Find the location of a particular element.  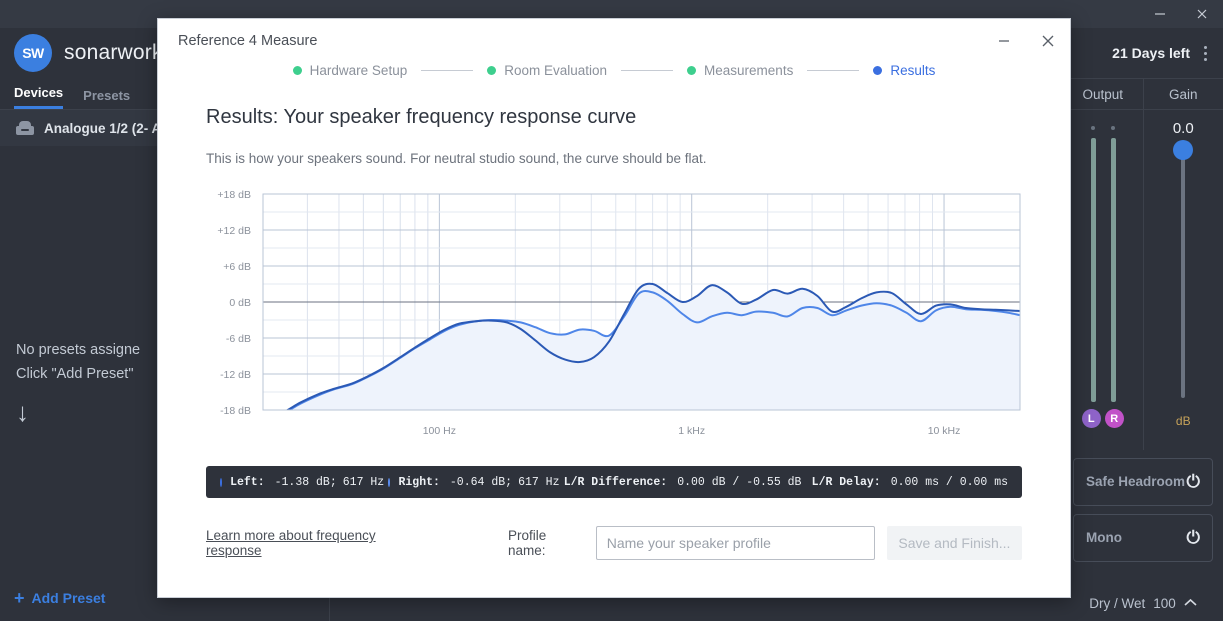

status-lr-delay: L/R Delay: 0.00 ms / 0.00 ms is located at coordinates (910, 482).